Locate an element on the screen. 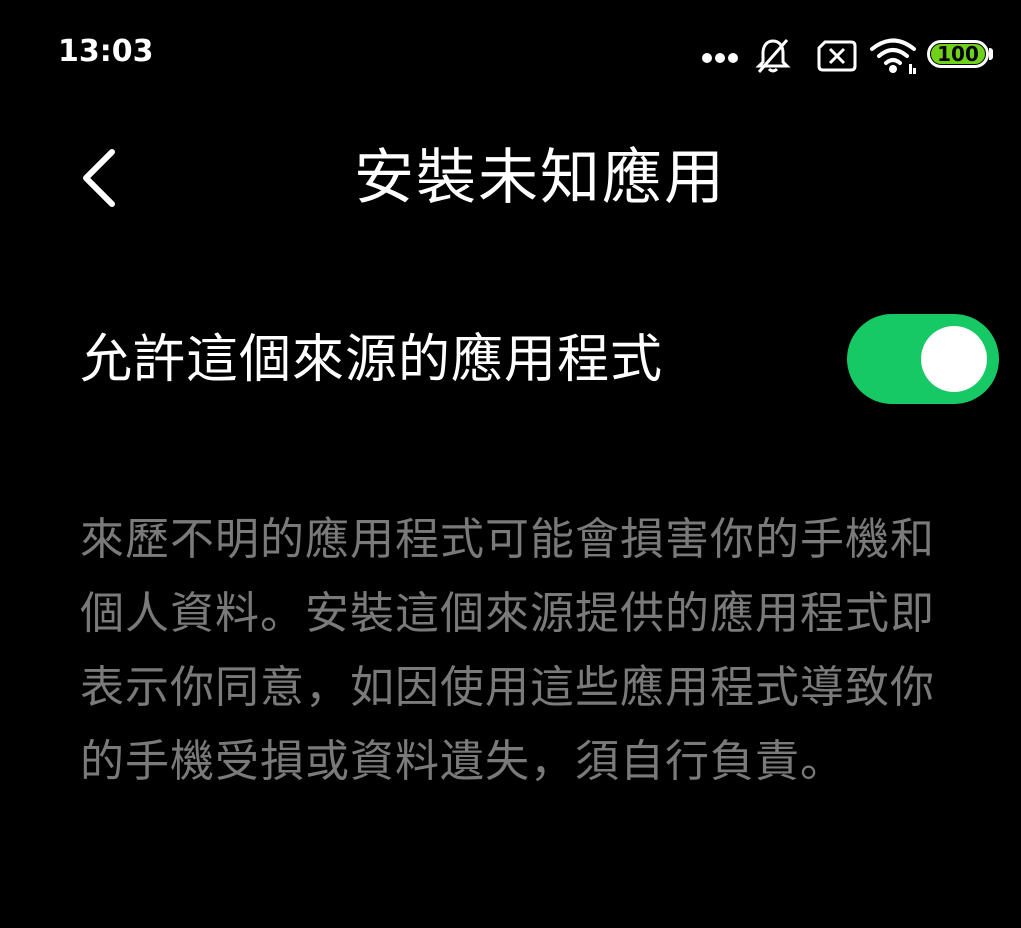 This screenshot has width=1021, height=928. back-button is located at coordinates (102, 178).